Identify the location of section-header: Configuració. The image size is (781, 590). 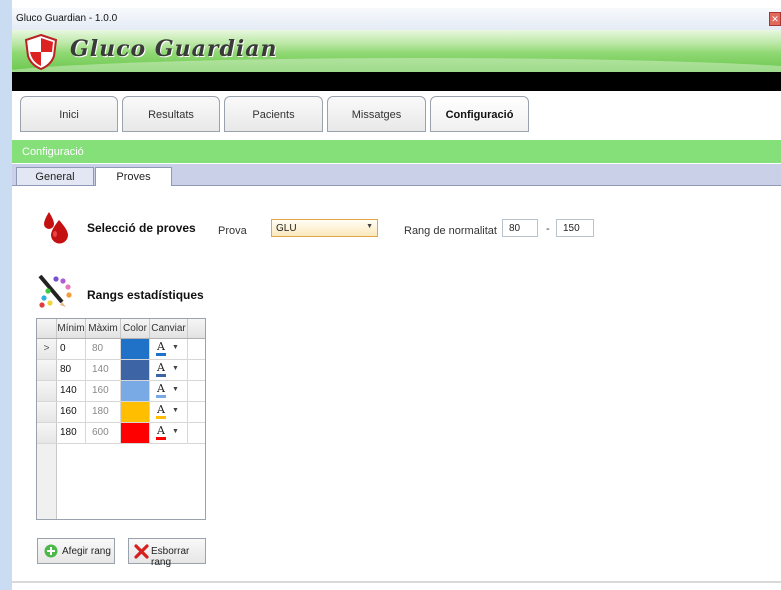
(396, 151).